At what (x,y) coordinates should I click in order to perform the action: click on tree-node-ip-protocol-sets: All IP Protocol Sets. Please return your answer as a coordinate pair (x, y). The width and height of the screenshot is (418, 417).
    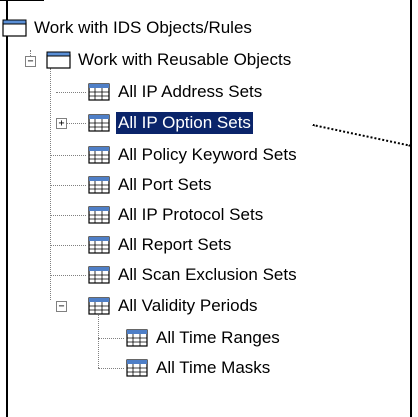
    Looking at the image, I should click on (176, 215).